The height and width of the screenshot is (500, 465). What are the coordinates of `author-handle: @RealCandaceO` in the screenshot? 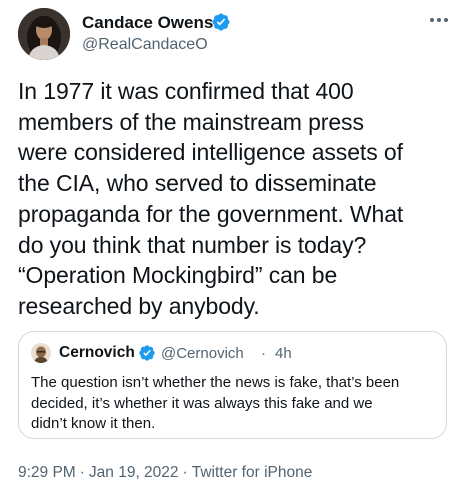 It's located at (145, 45).